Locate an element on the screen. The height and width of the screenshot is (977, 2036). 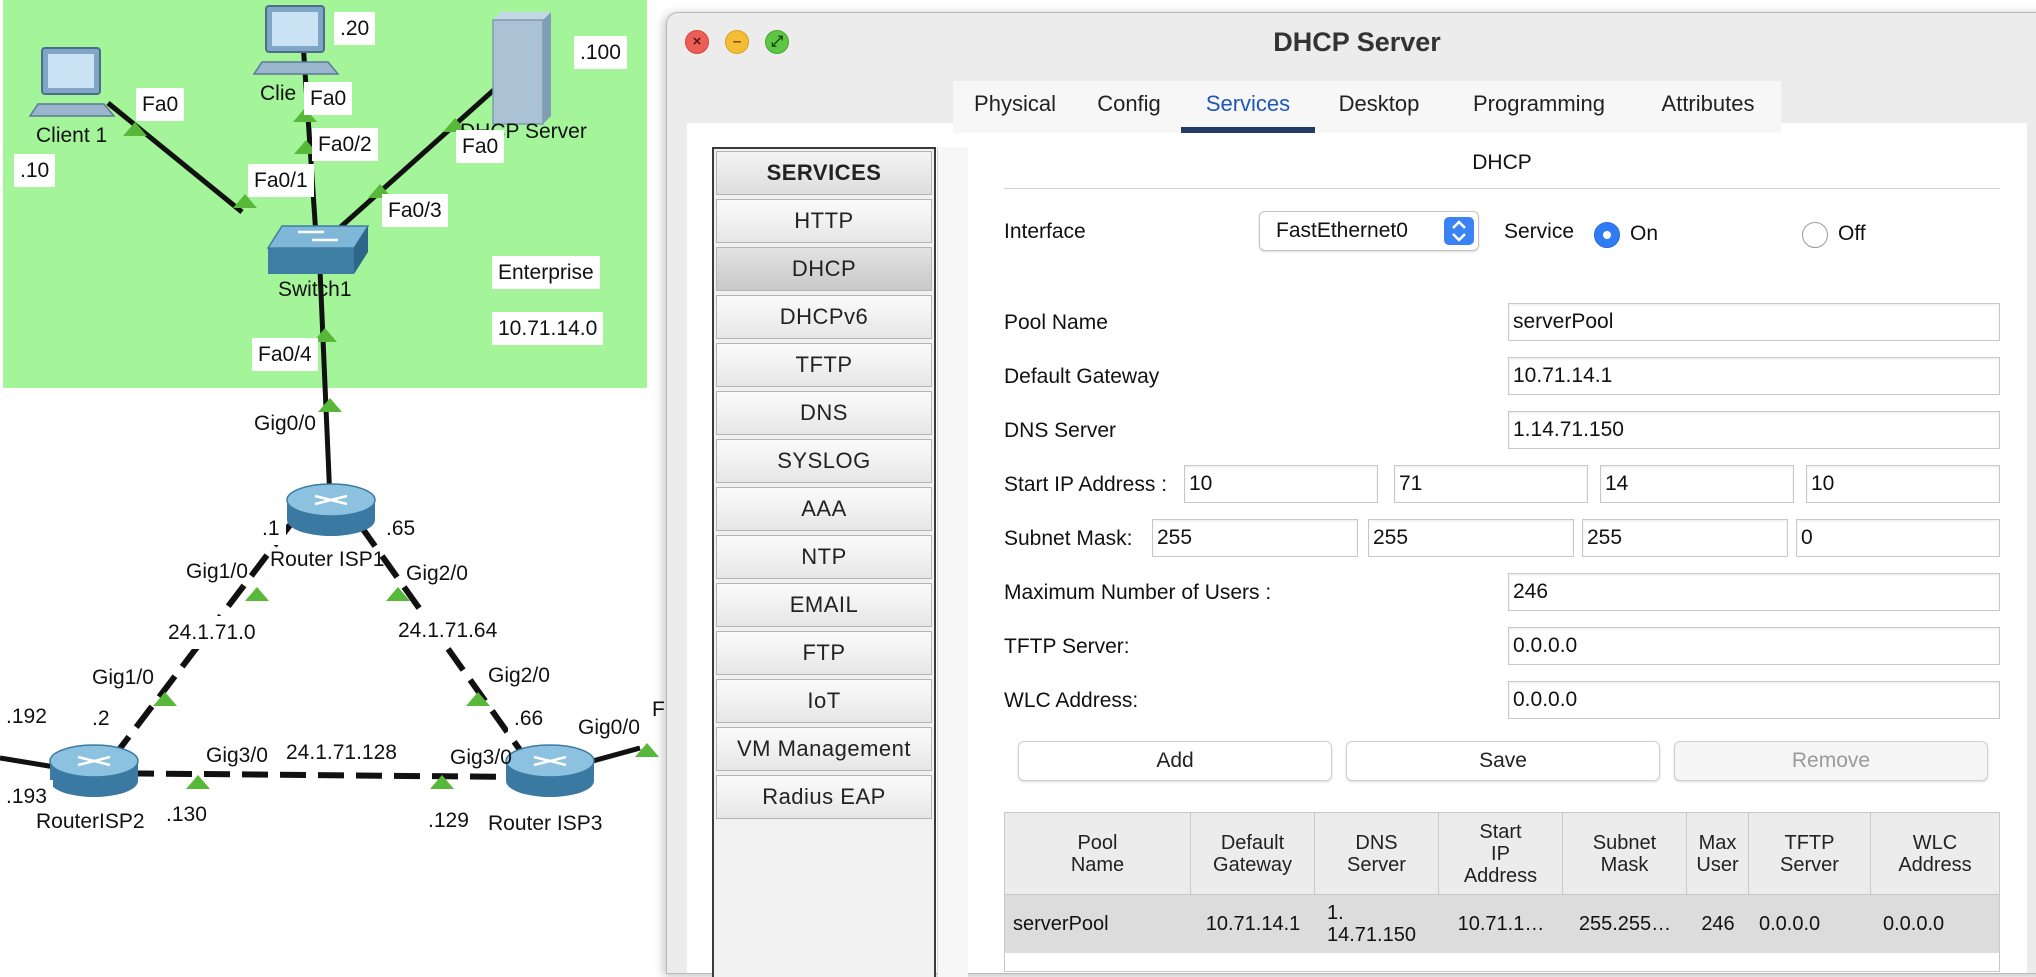
service-off-radio is located at coordinates (1815, 235).